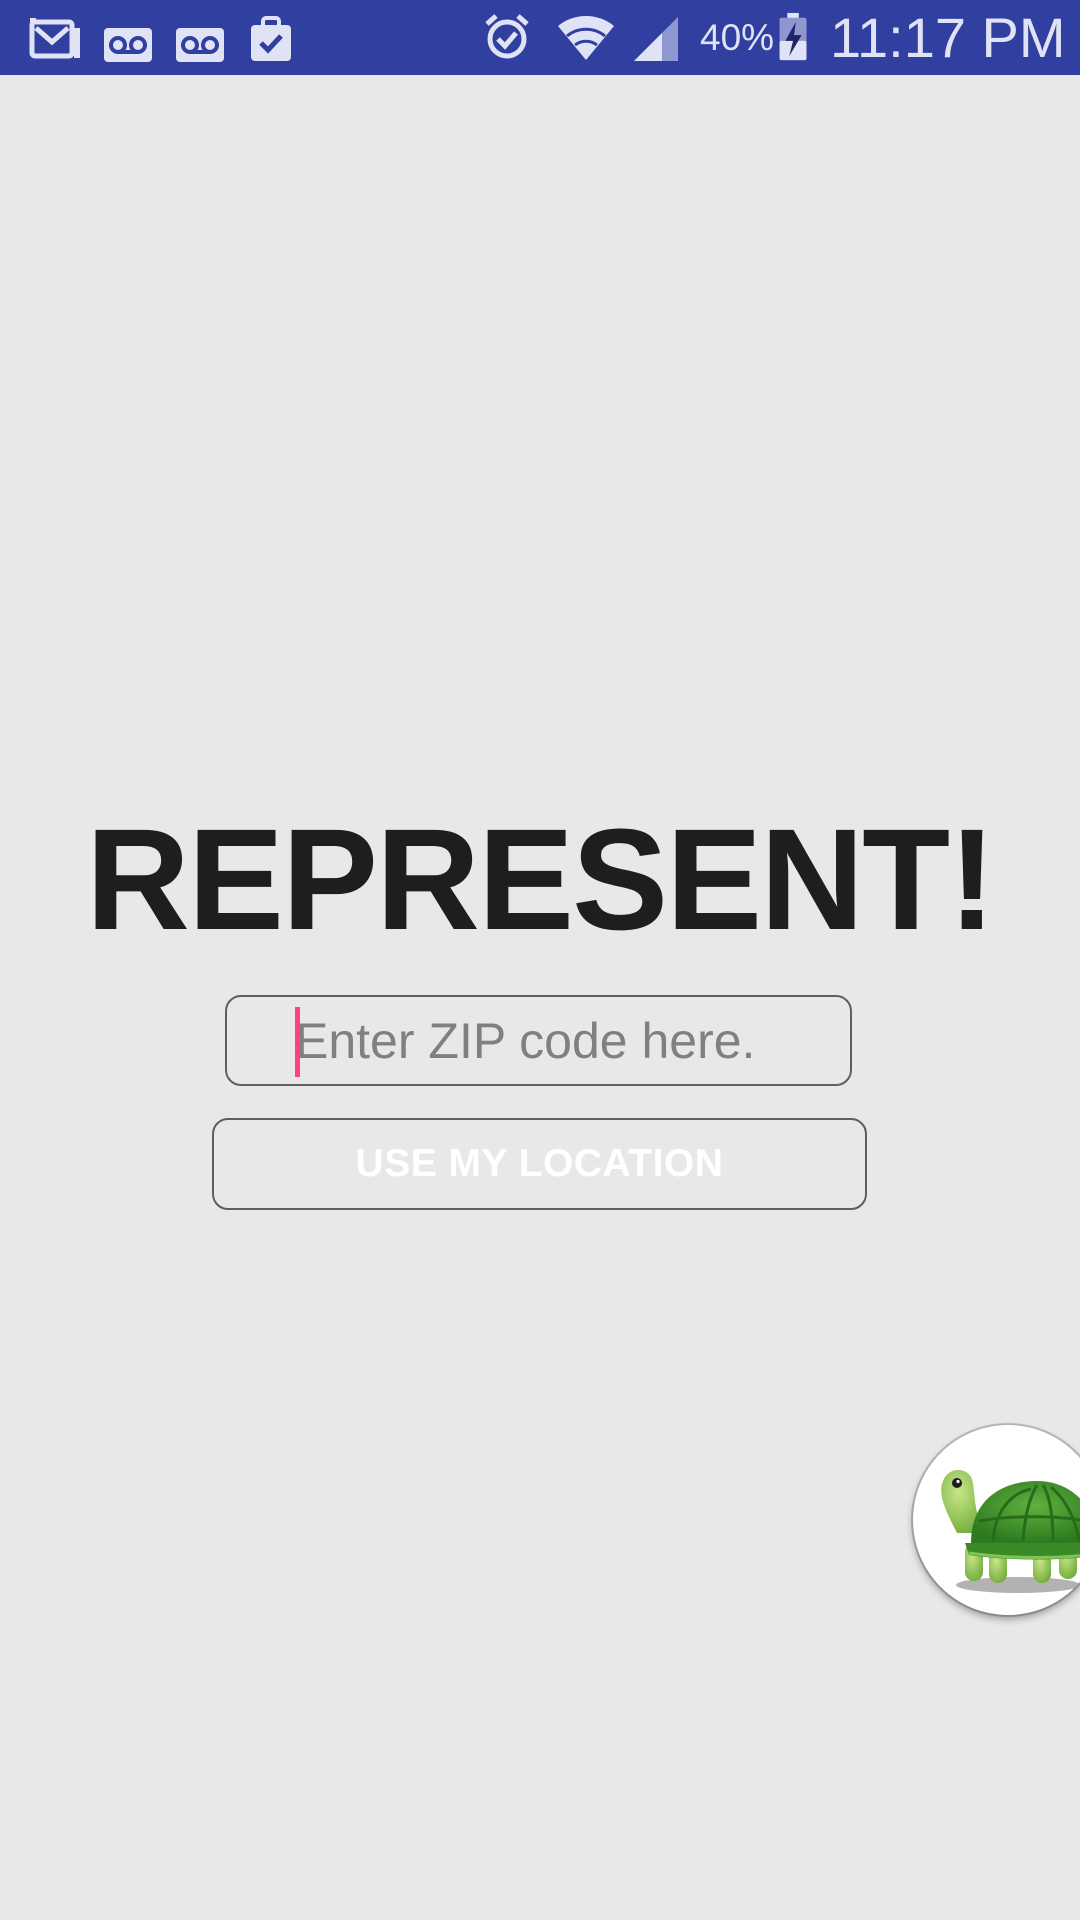 The image size is (1080, 1920). I want to click on alarm-icon, so click(507, 36).